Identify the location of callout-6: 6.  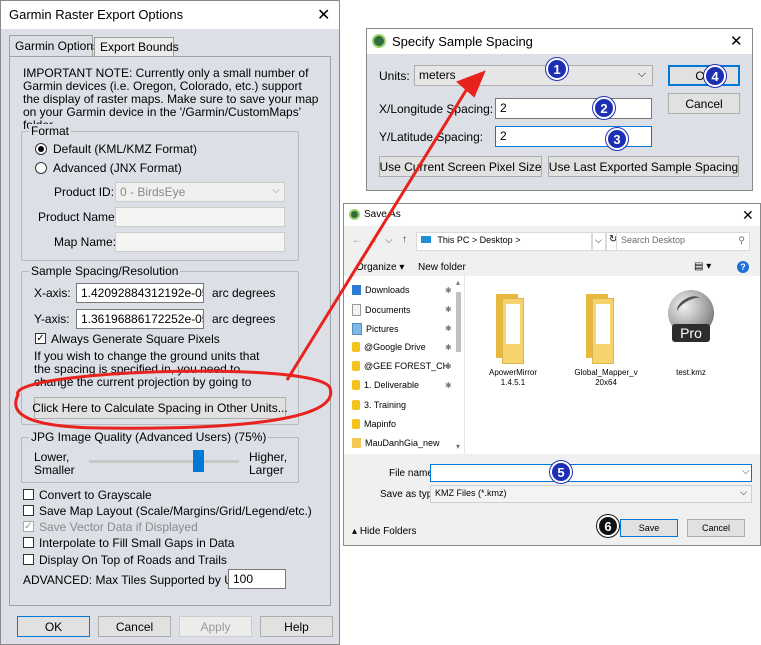
(608, 526).